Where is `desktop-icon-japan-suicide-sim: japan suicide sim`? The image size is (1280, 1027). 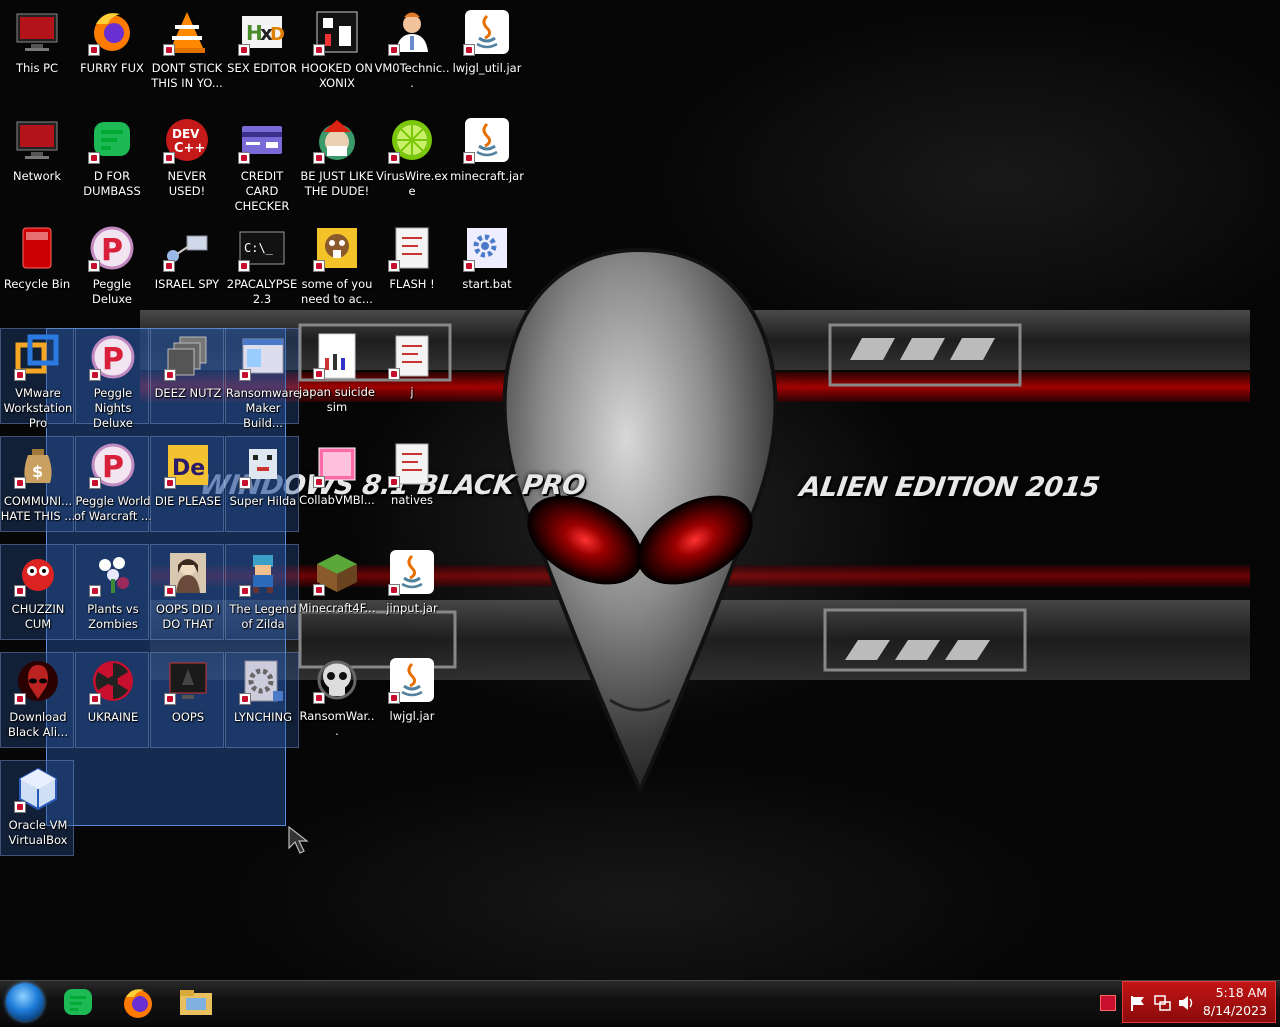 desktop-icon-japan-suicide-sim: japan suicide sim is located at coordinates (337, 380).